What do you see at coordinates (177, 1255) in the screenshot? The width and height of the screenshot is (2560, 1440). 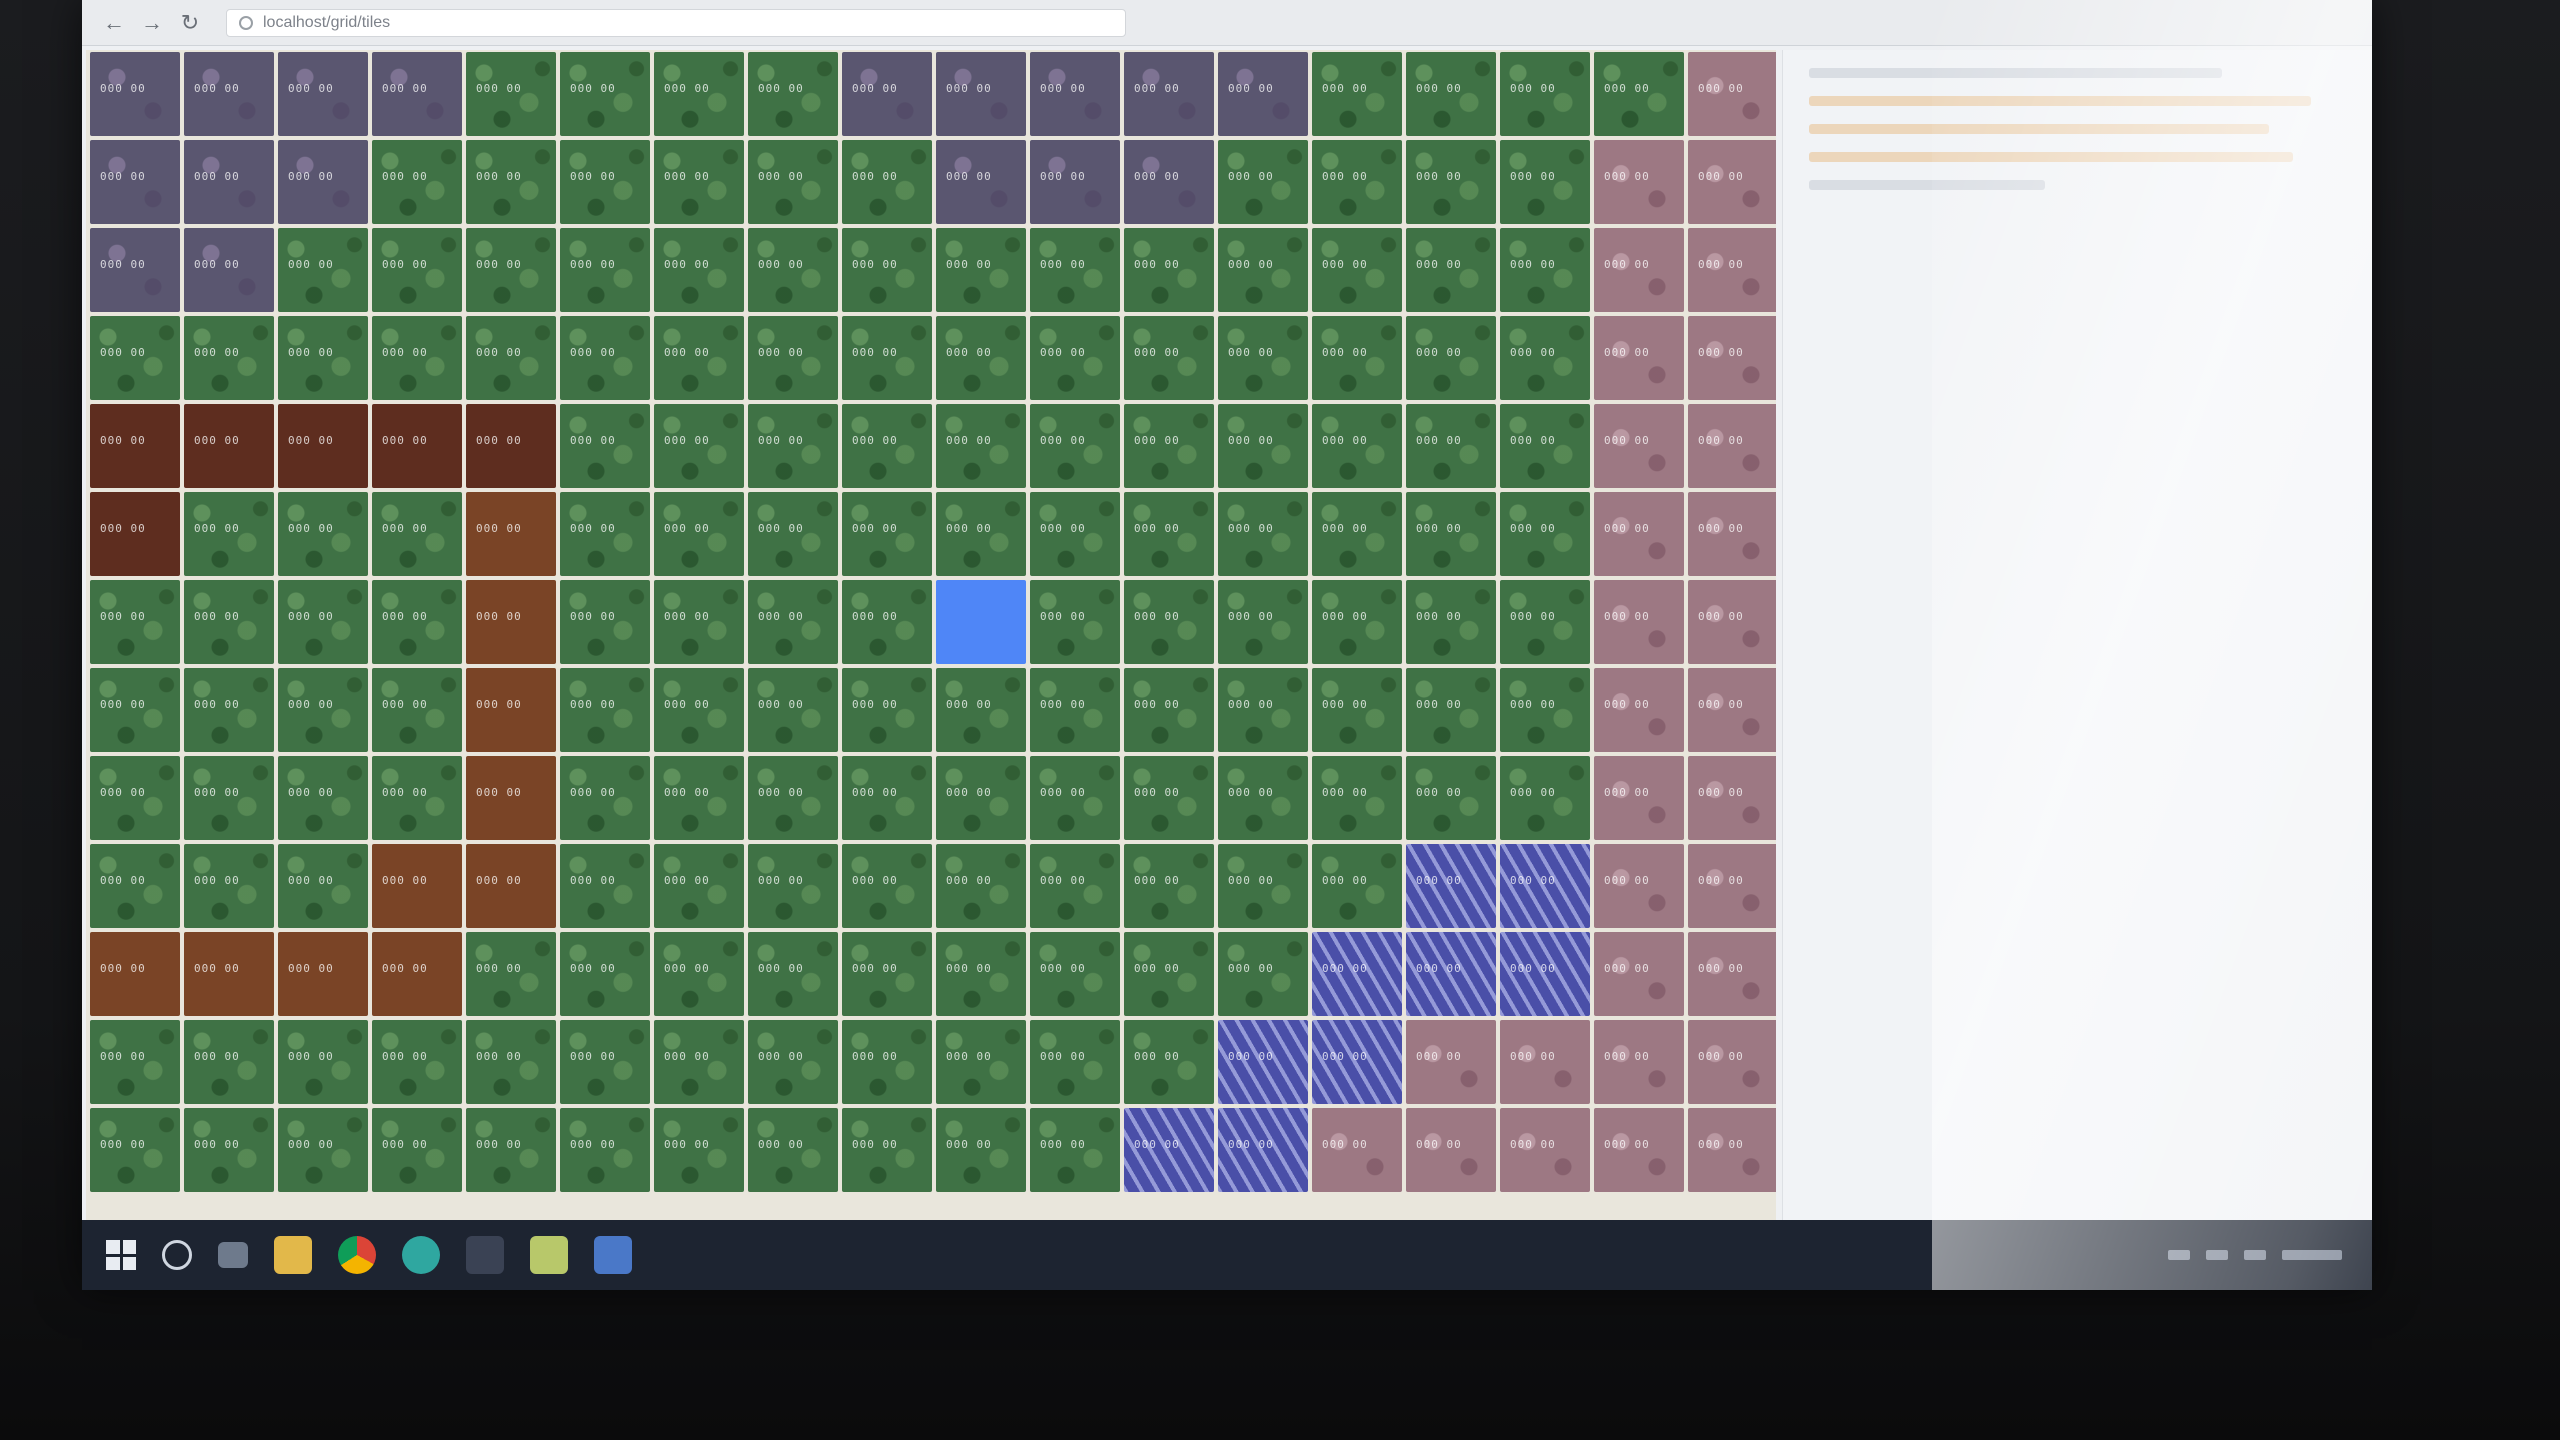 I see `search-icon` at bounding box center [177, 1255].